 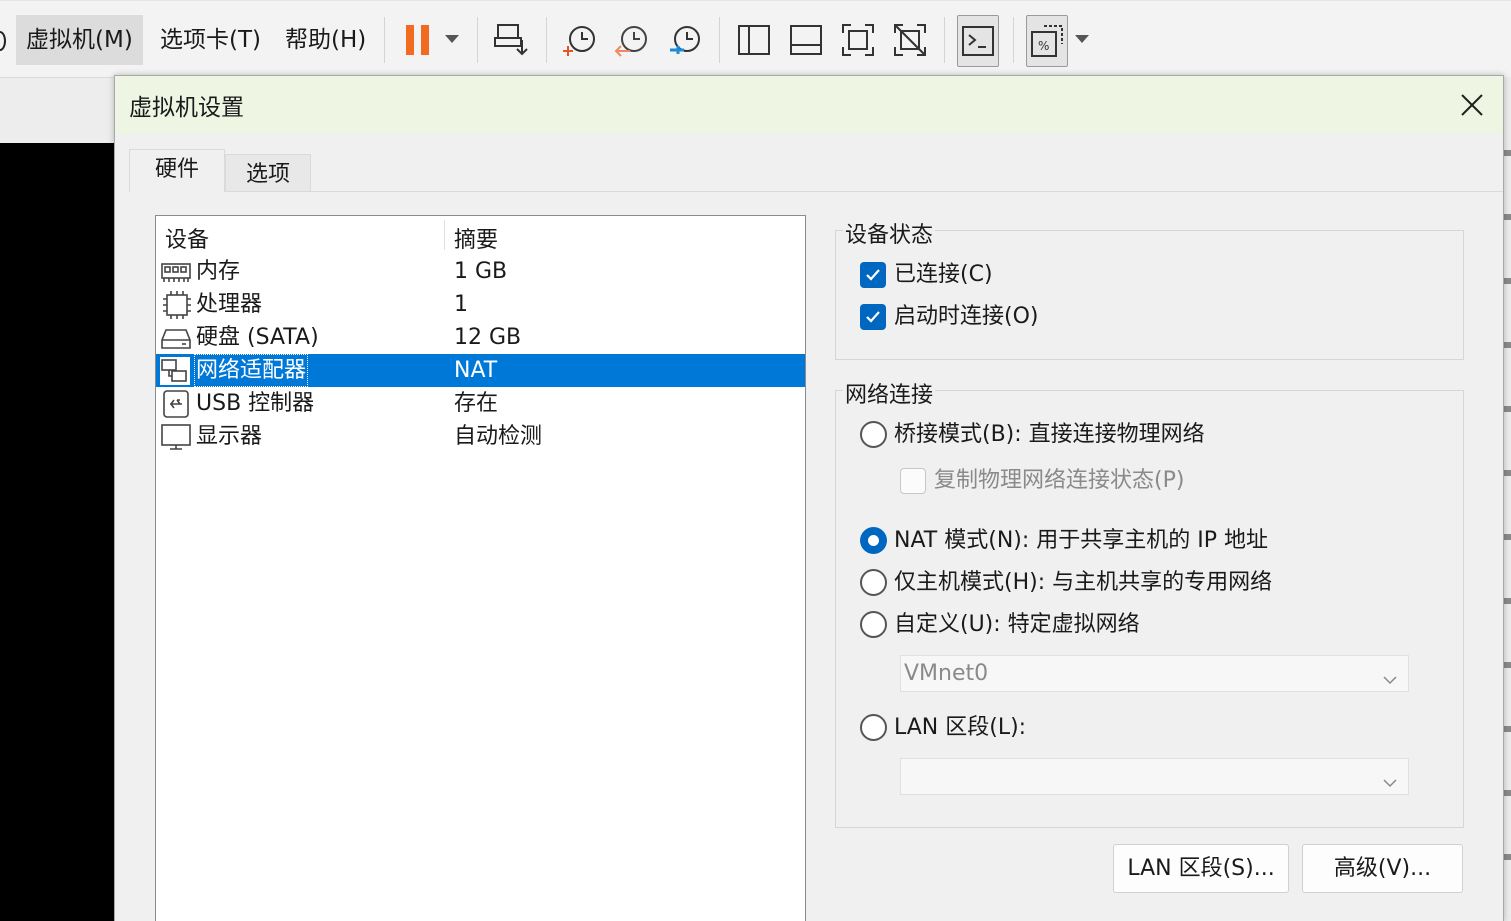 What do you see at coordinates (325, 40) in the screenshot?
I see `menu-help: 帮助(H)` at bounding box center [325, 40].